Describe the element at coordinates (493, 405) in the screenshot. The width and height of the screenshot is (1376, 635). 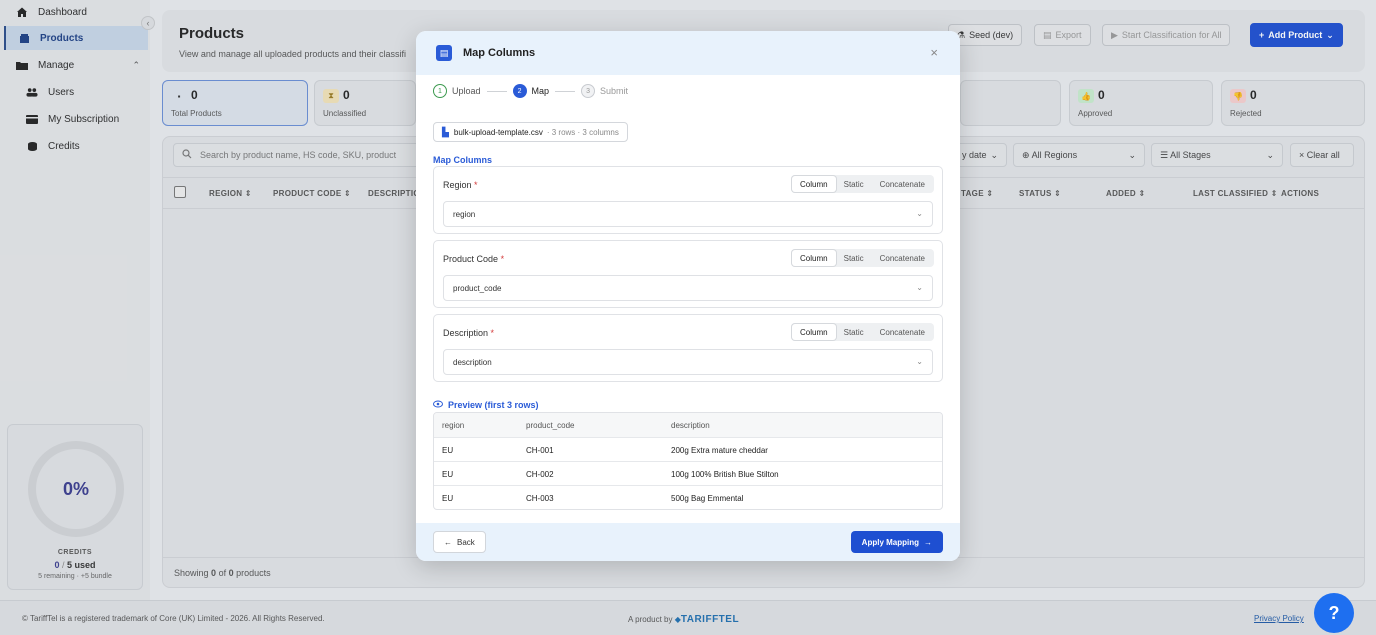
I see `preview-title-text: Preview (first 3 rows)` at that location.